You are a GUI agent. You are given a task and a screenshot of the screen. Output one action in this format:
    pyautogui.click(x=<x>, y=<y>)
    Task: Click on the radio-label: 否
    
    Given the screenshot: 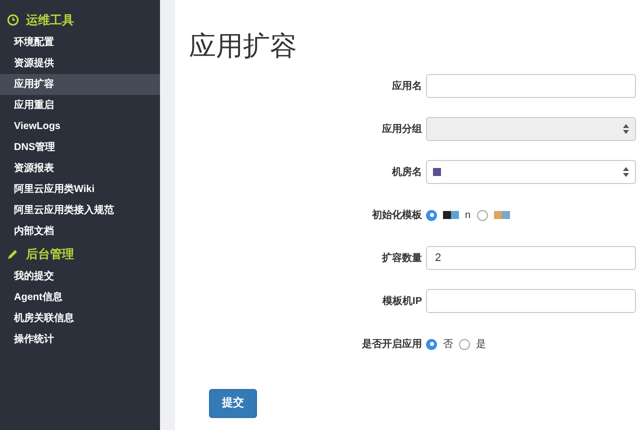 What is the action you would take?
    pyautogui.click(x=448, y=345)
    